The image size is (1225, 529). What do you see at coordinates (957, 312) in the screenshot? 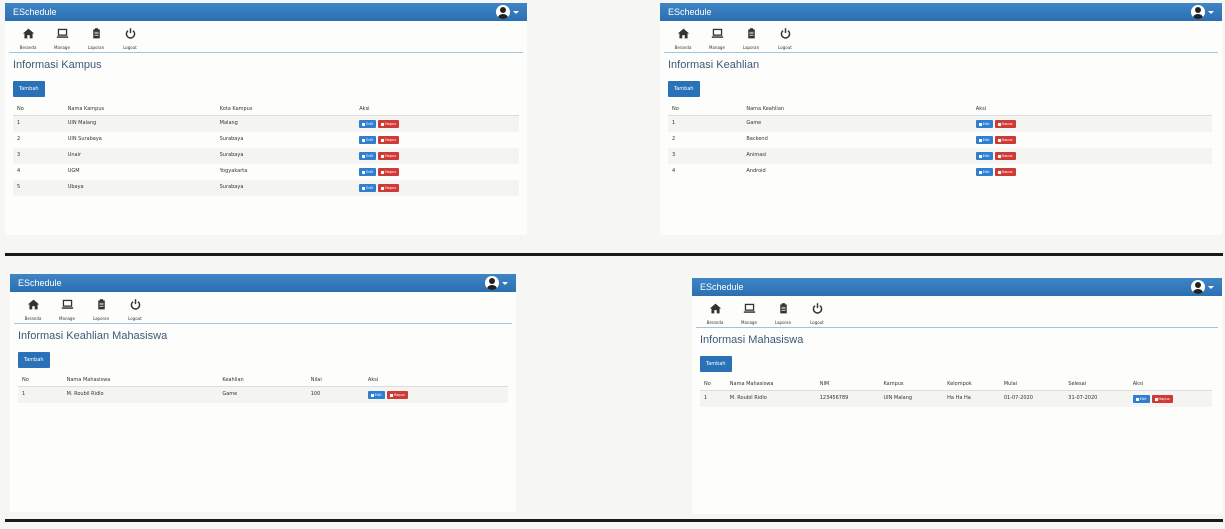
I see `main-nav: Beranda Manage Laporan Logout` at bounding box center [957, 312].